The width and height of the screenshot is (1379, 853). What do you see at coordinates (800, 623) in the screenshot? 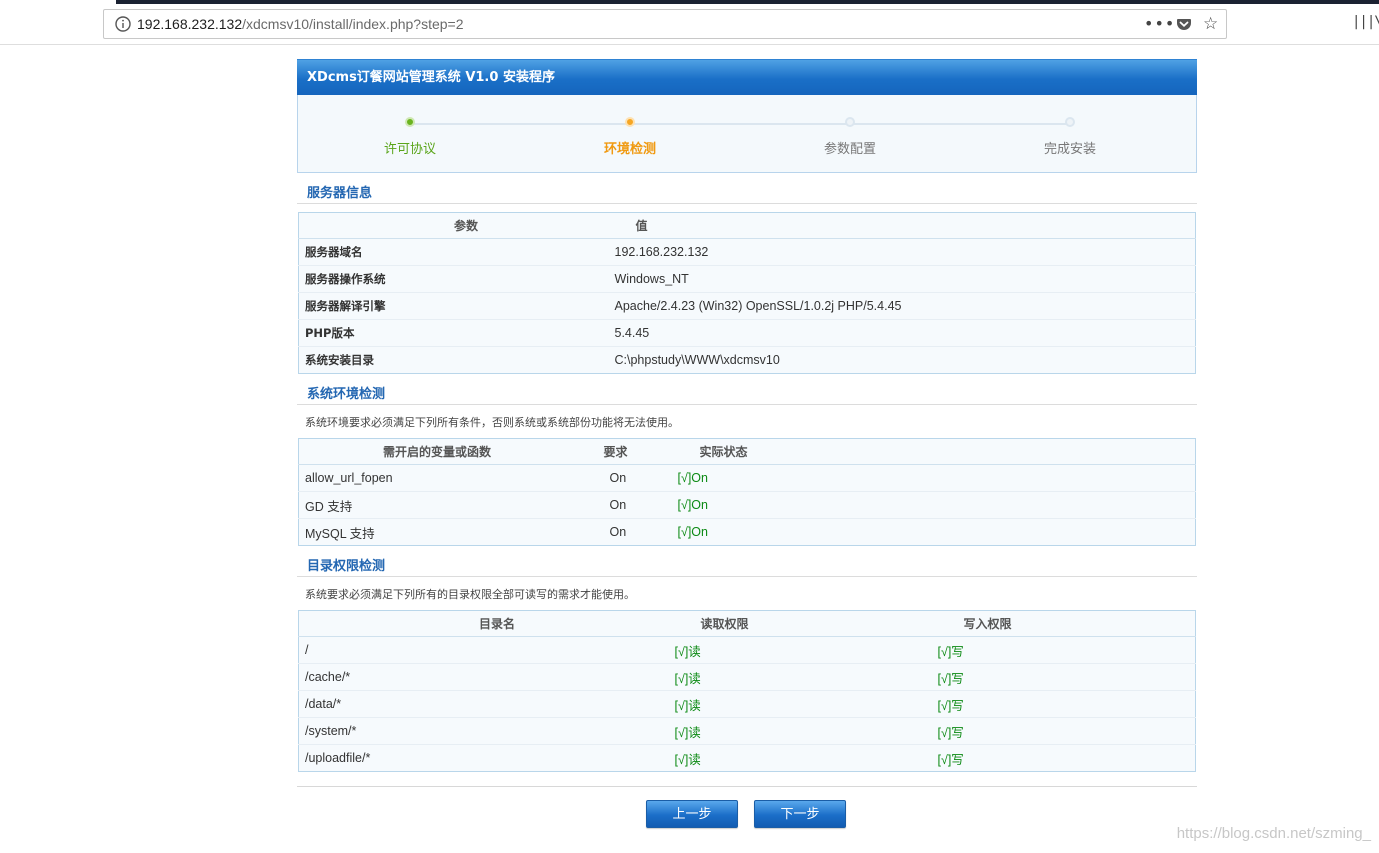
I see `column-header: 读取权限` at bounding box center [800, 623].